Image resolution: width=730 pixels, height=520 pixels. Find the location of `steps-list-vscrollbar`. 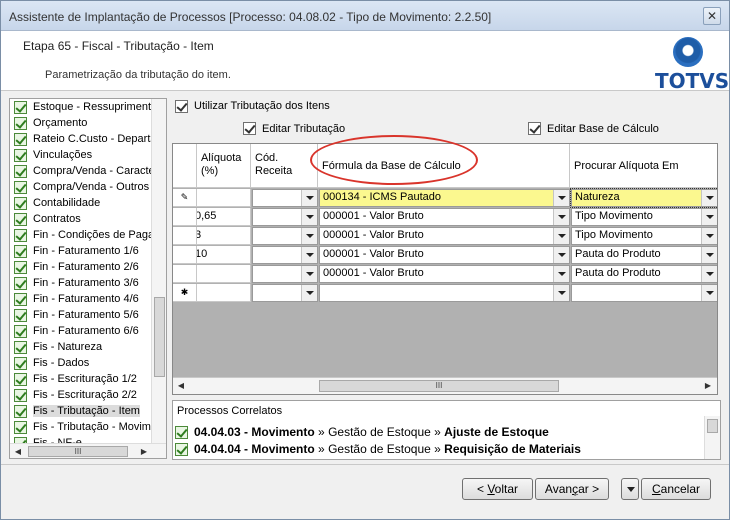

steps-list-vscrollbar is located at coordinates (158, 271).